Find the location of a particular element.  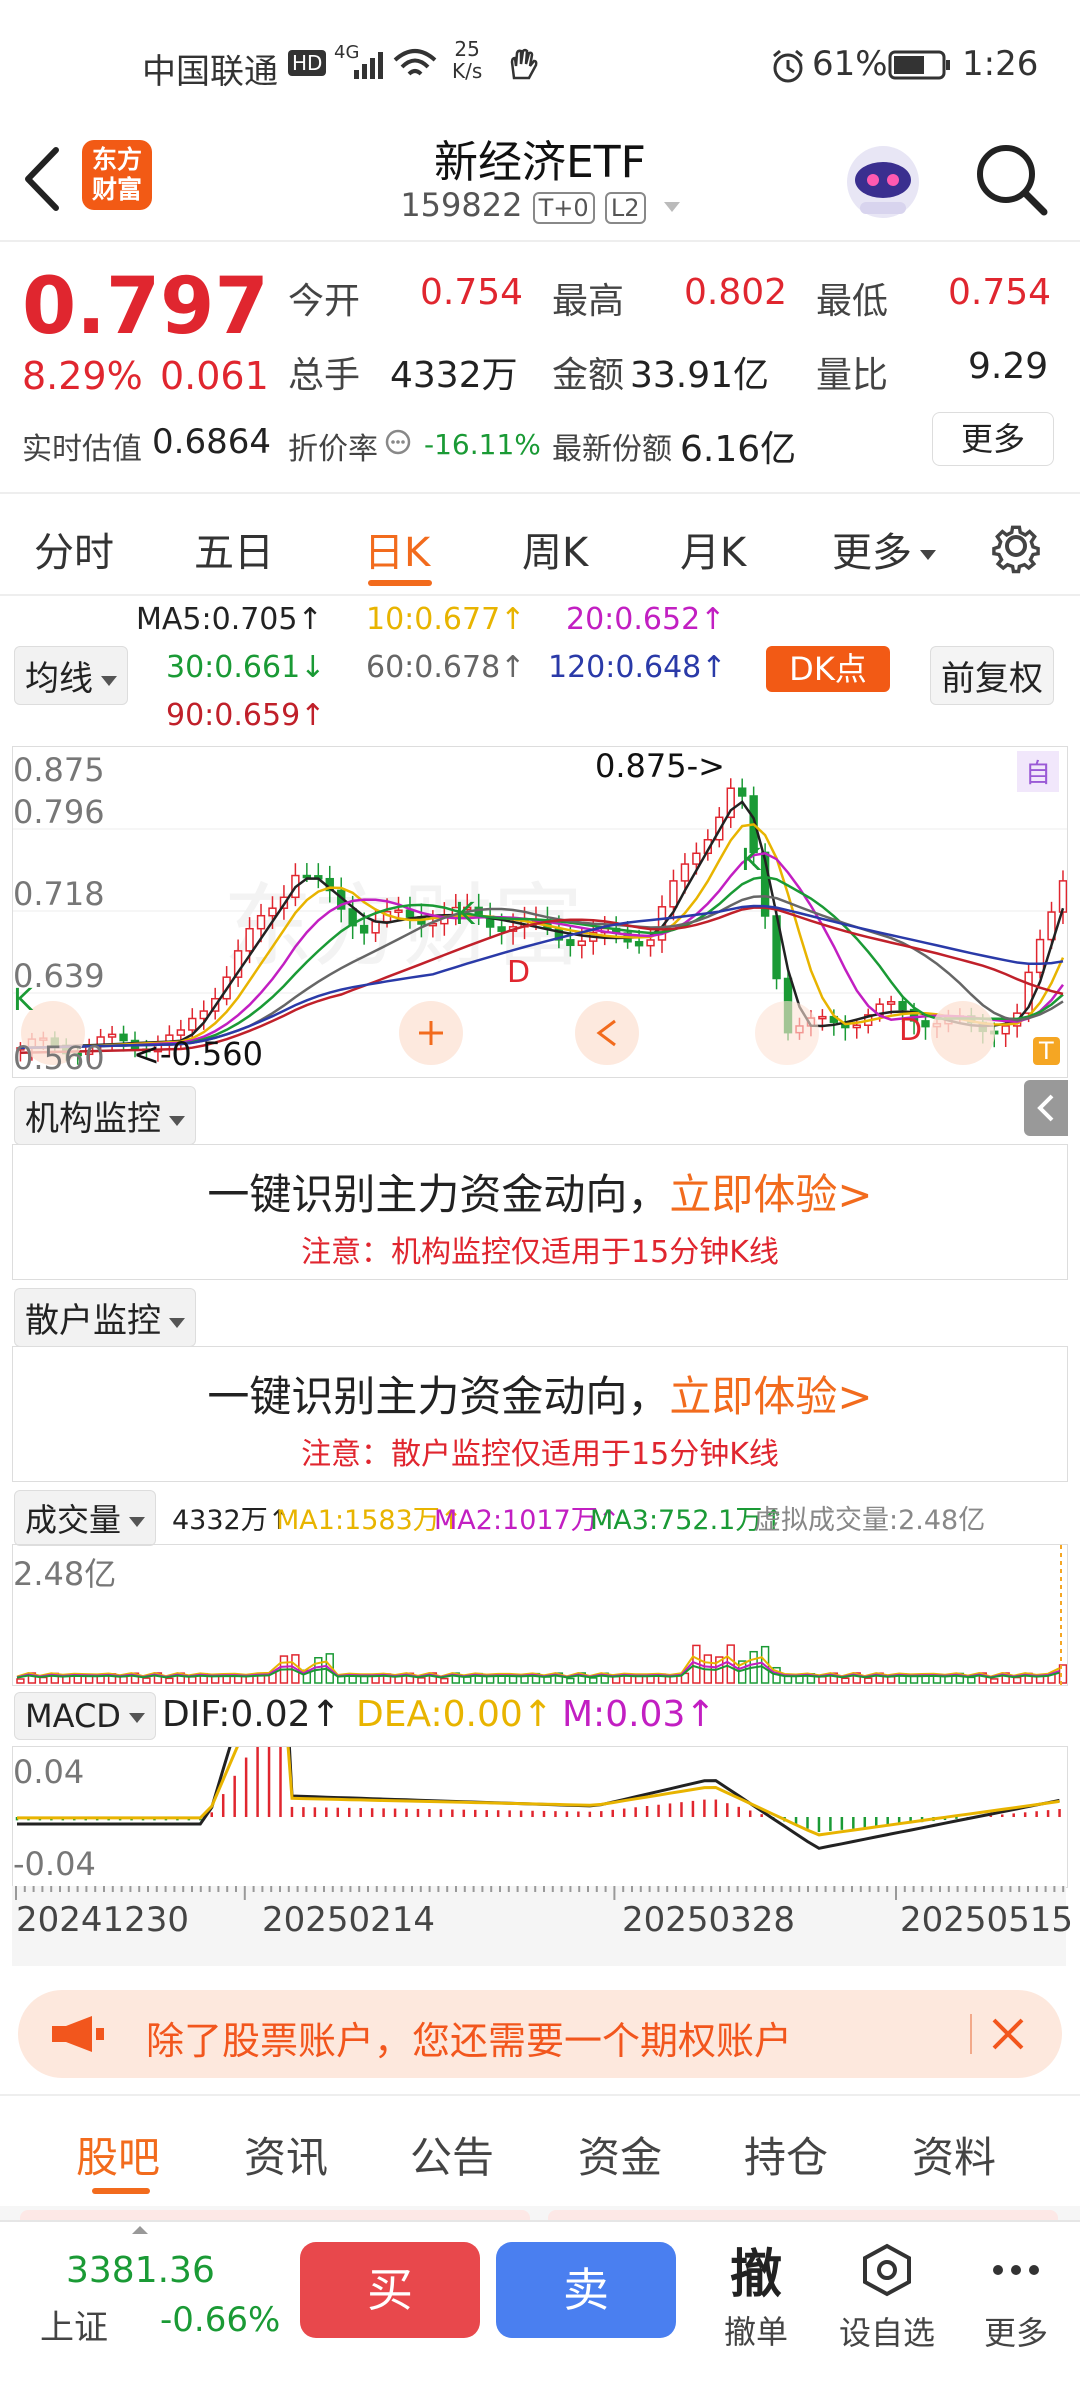

add-watchlist-button: 设自选 is located at coordinates (887, 2298).